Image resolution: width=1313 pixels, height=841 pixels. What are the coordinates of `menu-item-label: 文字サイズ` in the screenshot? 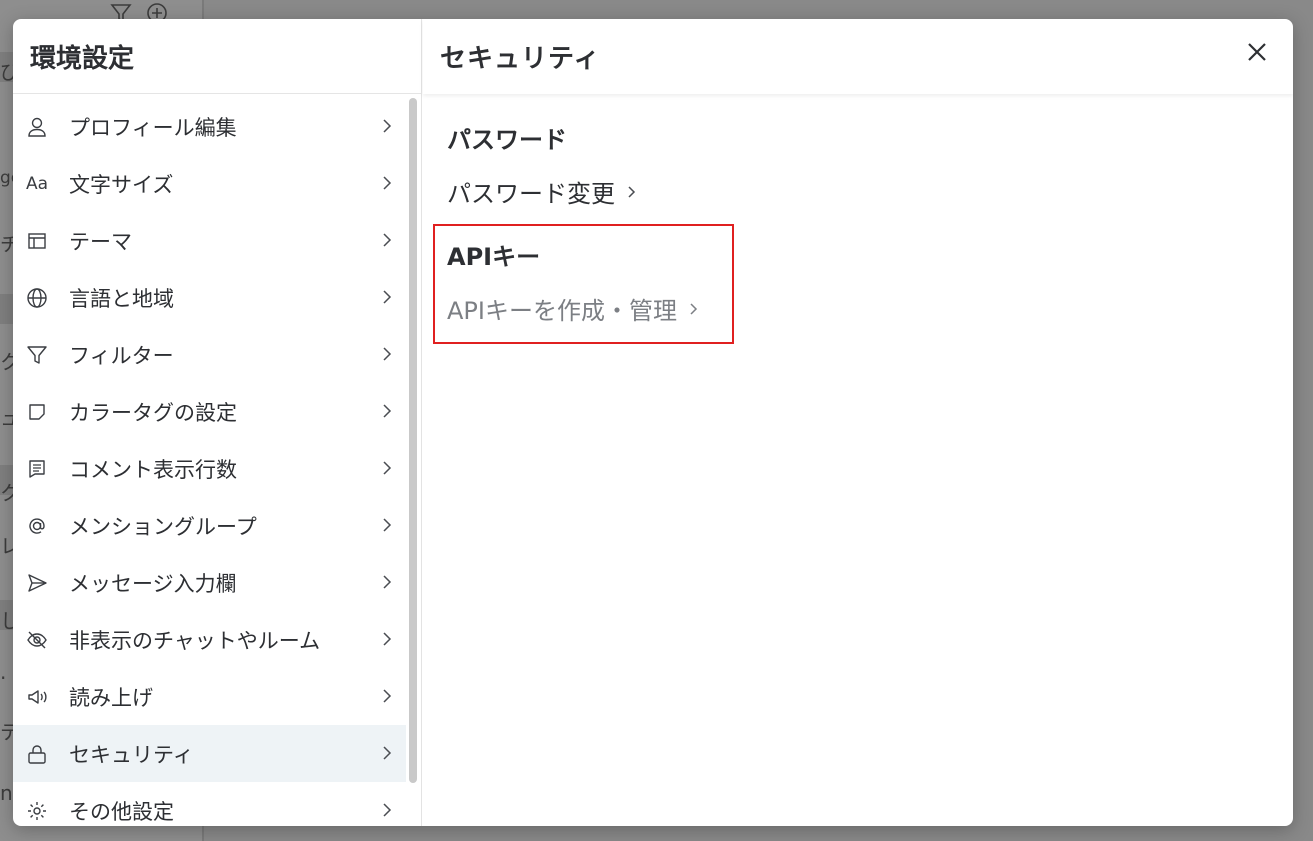 It's located at (121, 184).